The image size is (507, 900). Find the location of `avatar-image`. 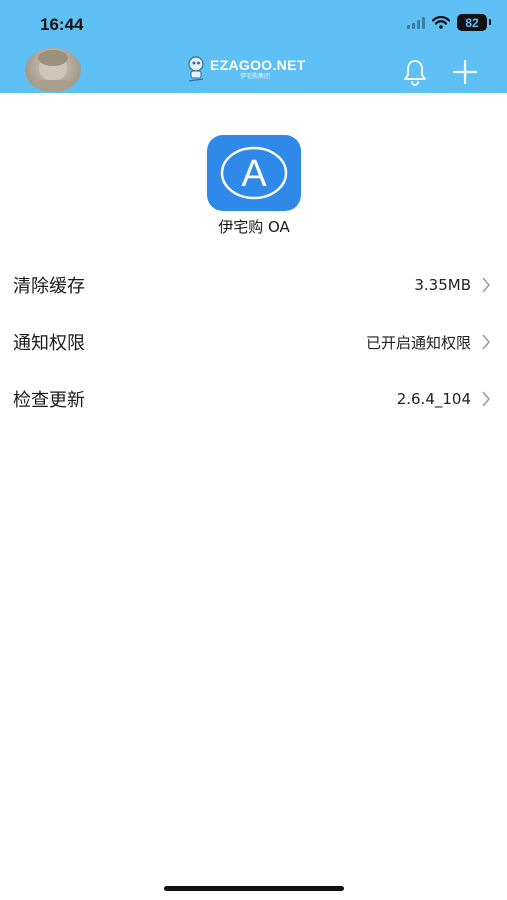

avatar-image is located at coordinates (53, 71).